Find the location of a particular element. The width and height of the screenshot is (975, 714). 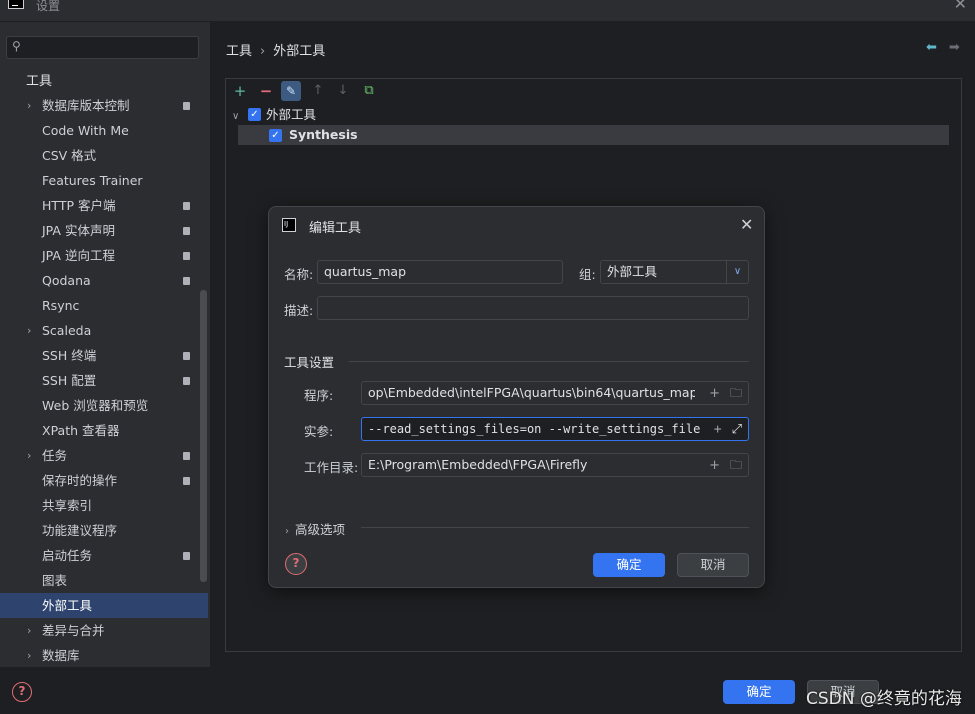

workdir-value: E:\Program\Embedded\FPGA\Firefly is located at coordinates (478, 464).